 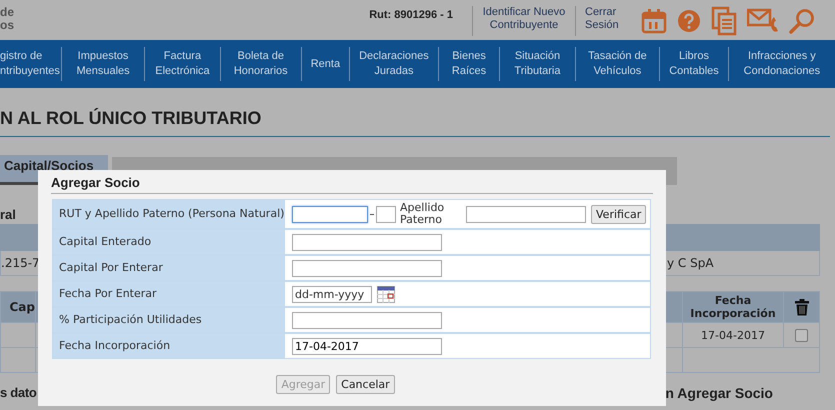 I want to click on form-label: Capital Enterado, so click(x=169, y=242).